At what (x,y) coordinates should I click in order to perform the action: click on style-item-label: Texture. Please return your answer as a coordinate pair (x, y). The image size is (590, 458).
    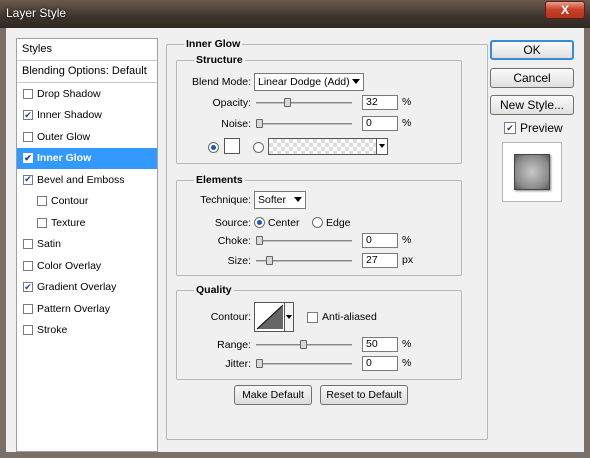
    Looking at the image, I should click on (68, 222).